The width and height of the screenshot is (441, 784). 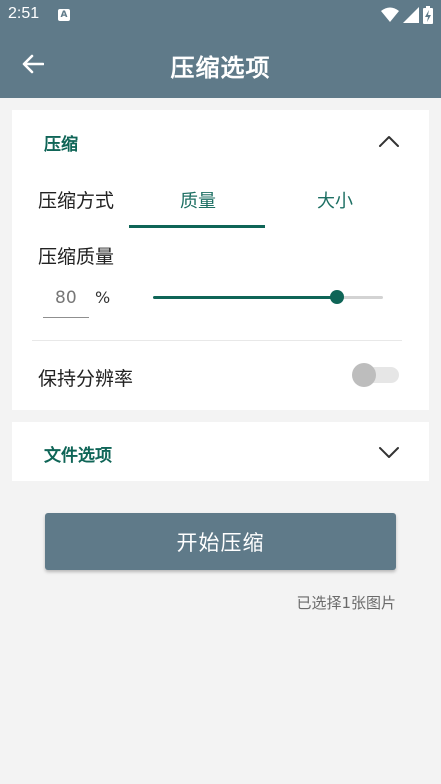 What do you see at coordinates (64, 15) in the screenshot?
I see `notification-icon: A` at bounding box center [64, 15].